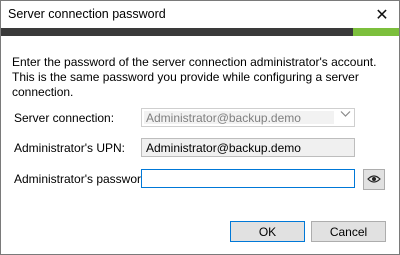 The image size is (400, 255). I want to click on admin-password-label: Administrator's password:, so click(83, 179).